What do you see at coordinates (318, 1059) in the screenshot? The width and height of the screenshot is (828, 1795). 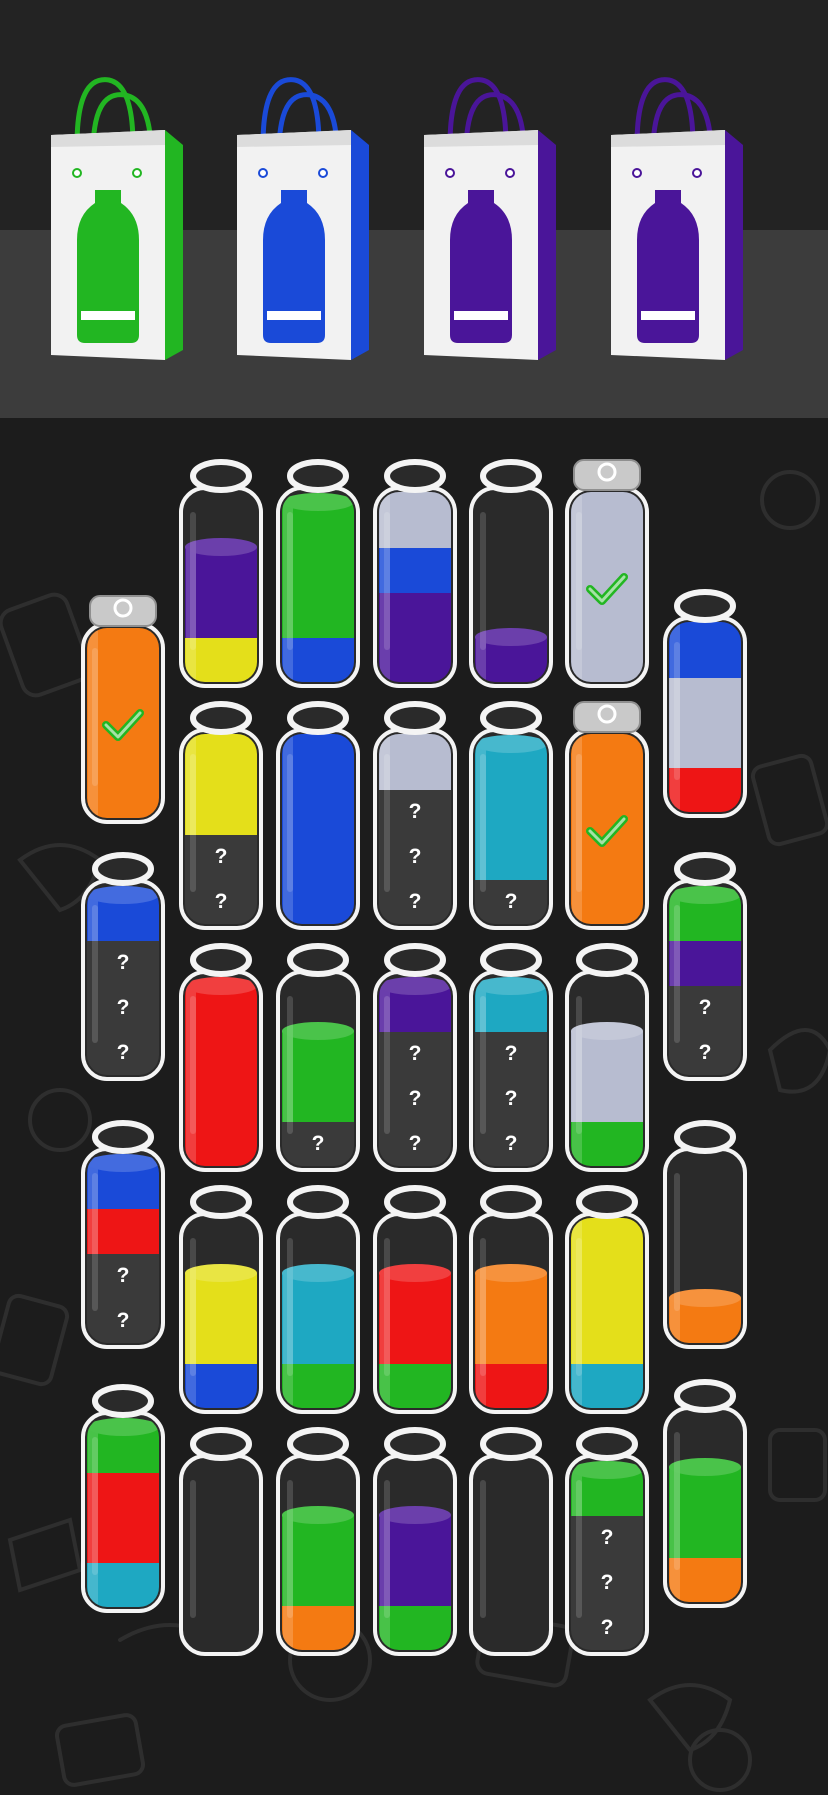 I see `bottle-16: ?` at bounding box center [318, 1059].